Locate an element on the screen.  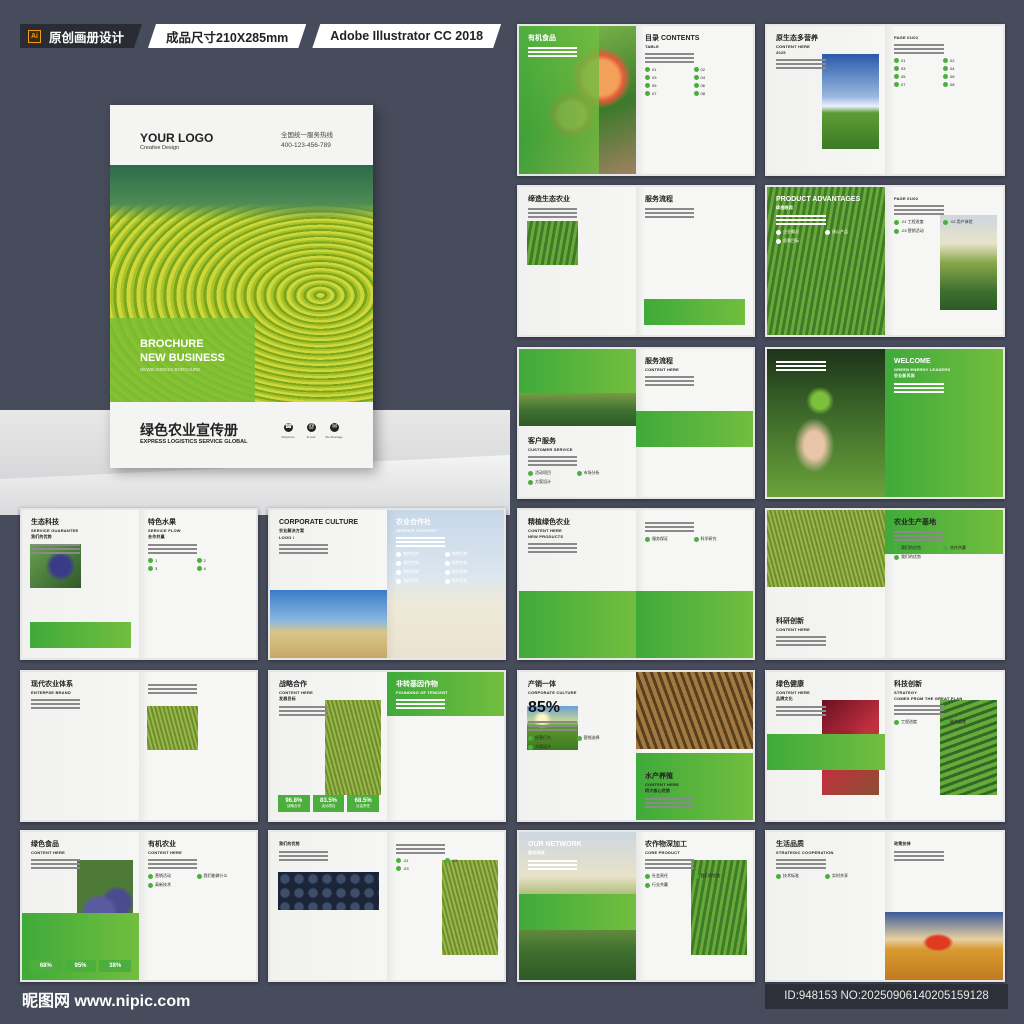
page-heading: PRODUCT ADVANTAGES is located at coordinates (818, 199).